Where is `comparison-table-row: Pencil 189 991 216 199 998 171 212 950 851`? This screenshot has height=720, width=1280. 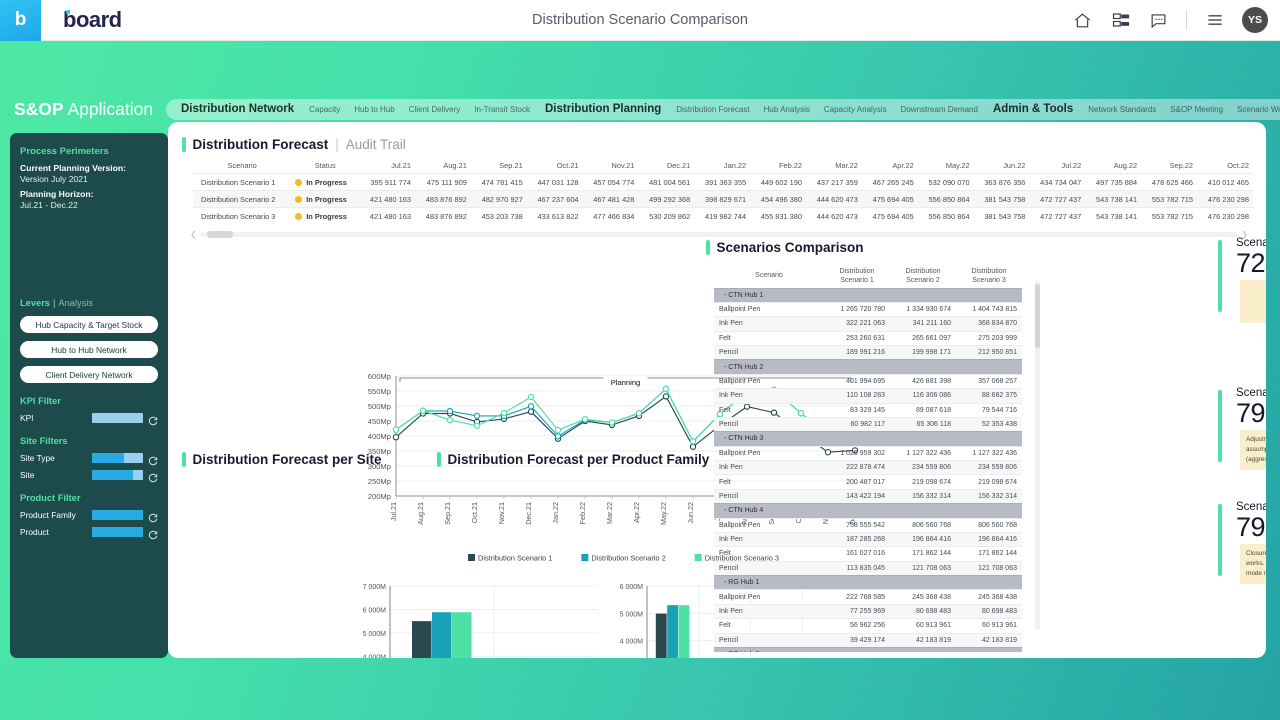 comparison-table-row: Pencil 189 991 216 199 998 171 212 950 851 is located at coordinates (868, 352).